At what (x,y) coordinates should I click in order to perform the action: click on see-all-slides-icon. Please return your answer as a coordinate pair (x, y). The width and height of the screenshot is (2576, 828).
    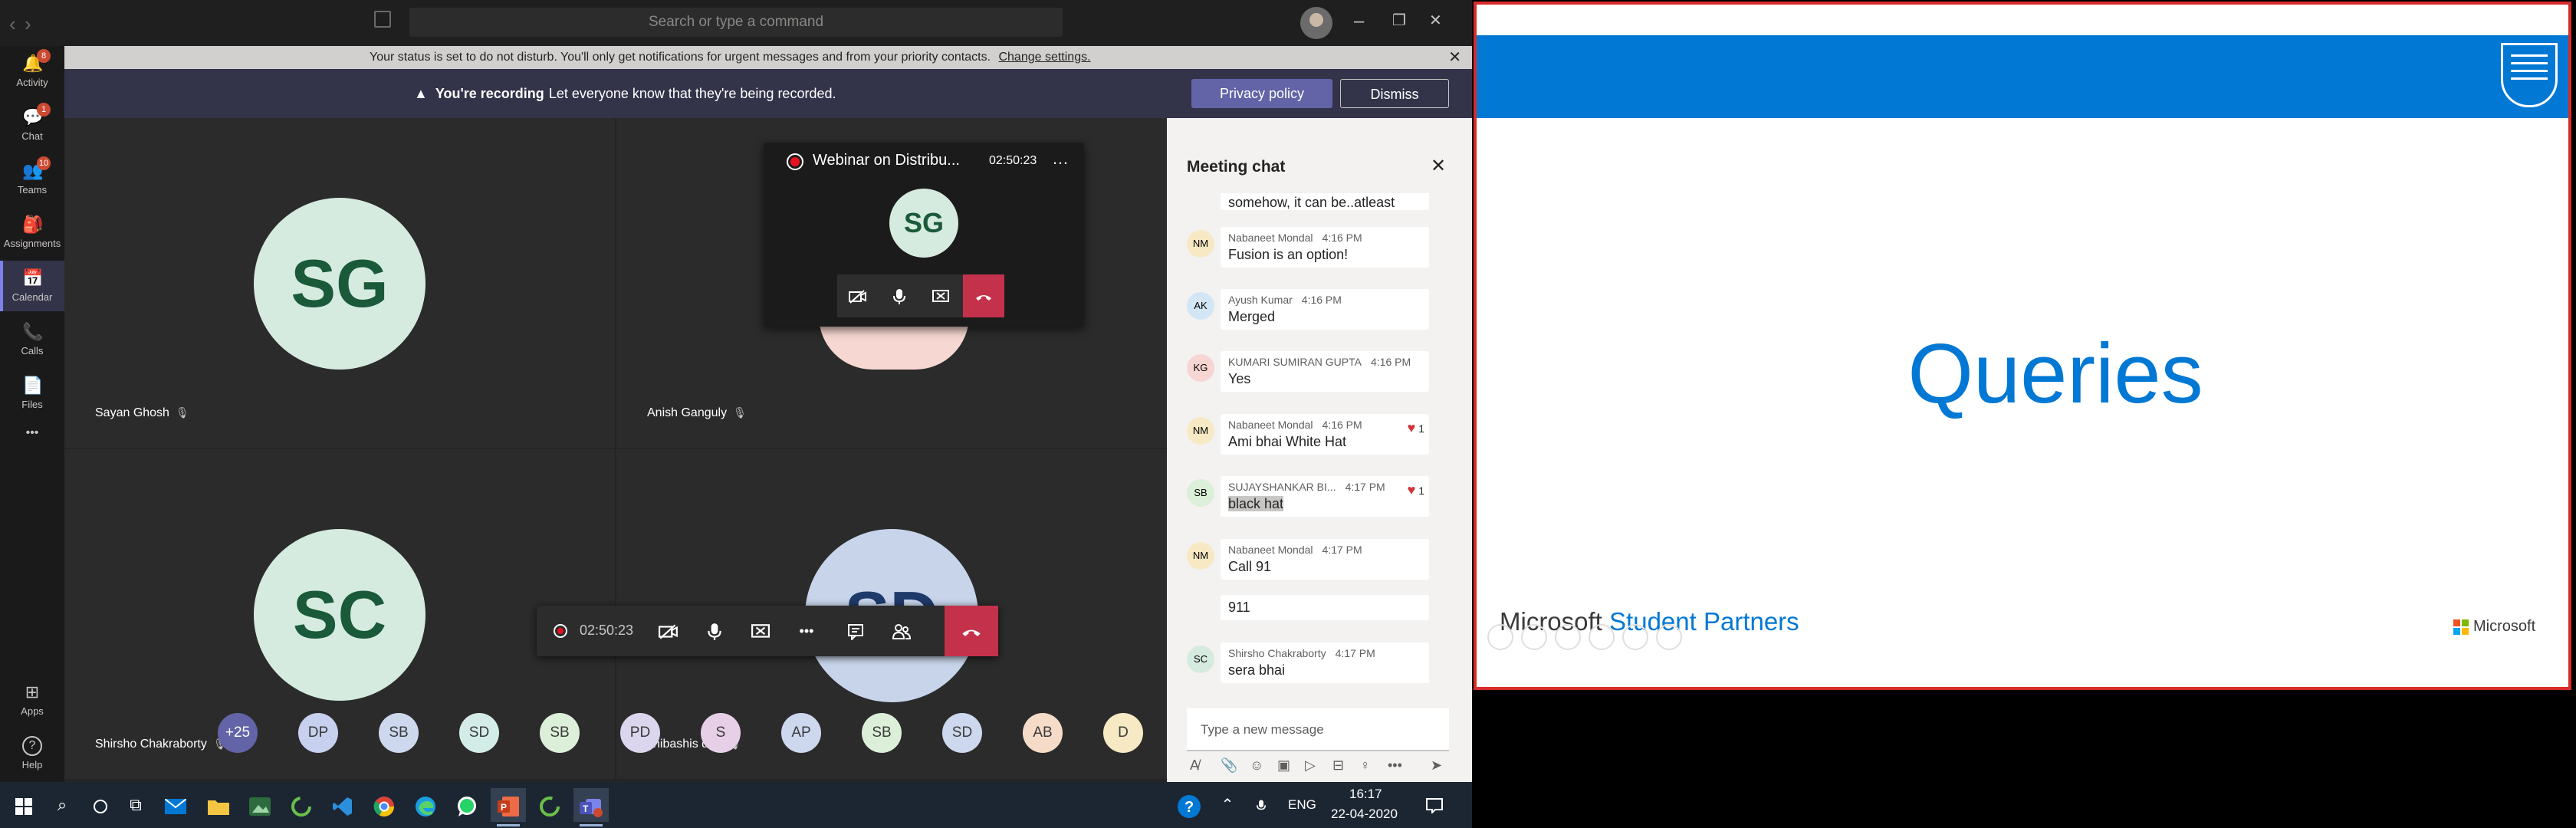
    Looking at the image, I should click on (1602, 637).